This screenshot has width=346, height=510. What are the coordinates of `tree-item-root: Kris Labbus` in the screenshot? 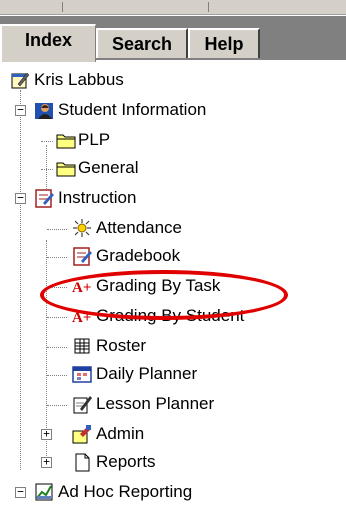 It's located at (160, 82).